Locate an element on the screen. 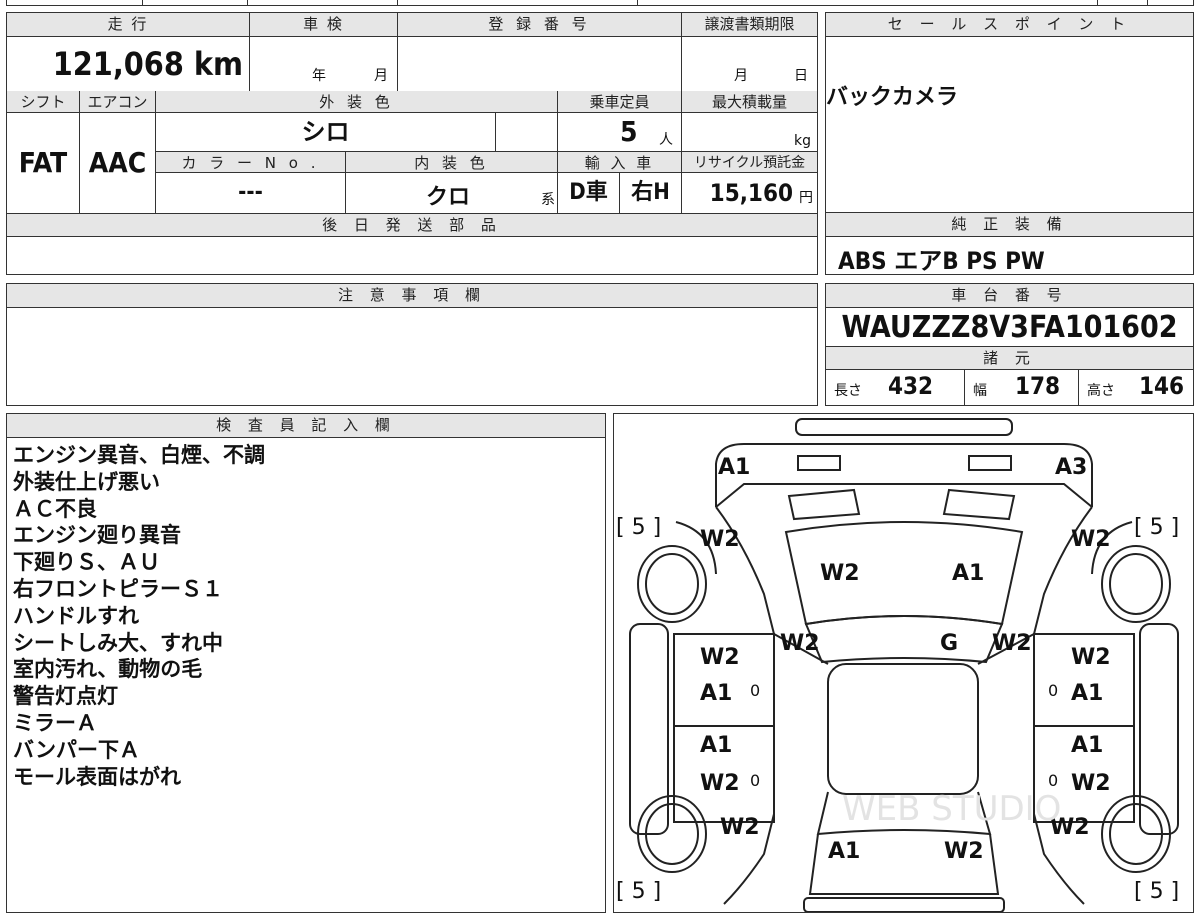 This screenshot has width=1200, height=916. inspector-note: ＡＣ不良 is located at coordinates (55, 508).